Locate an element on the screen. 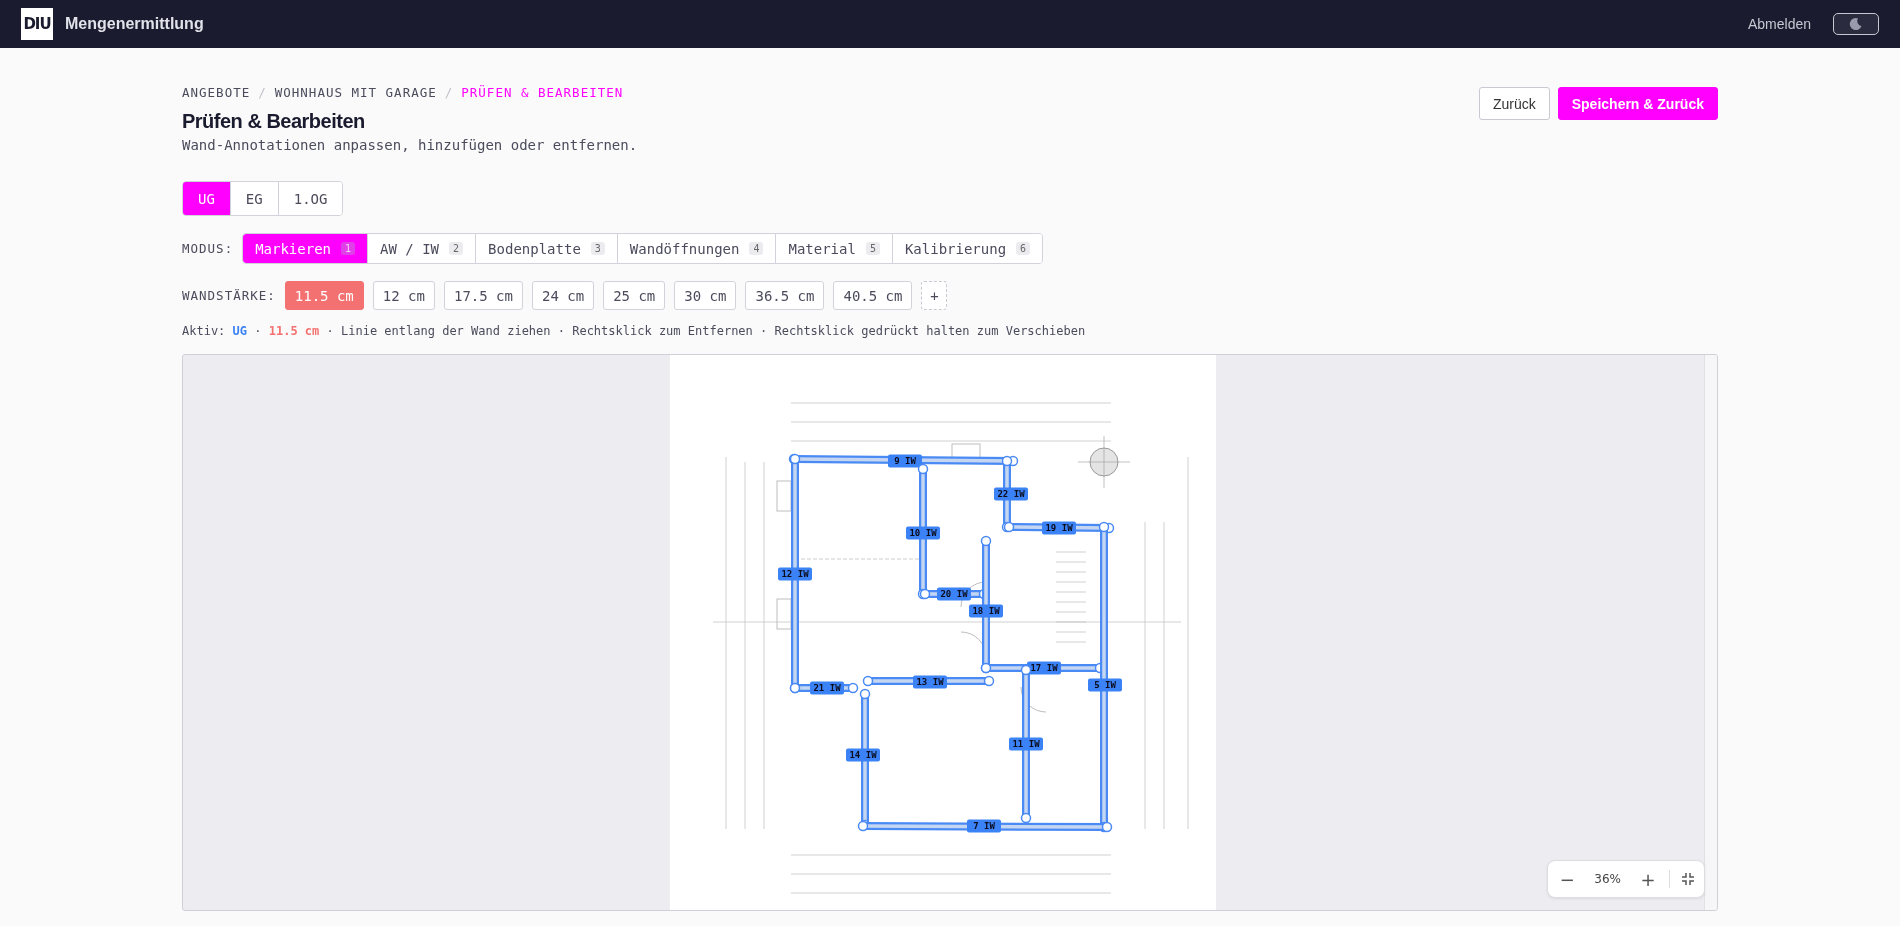  wall-annotation: 18 IW is located at coordinates (986, 604).